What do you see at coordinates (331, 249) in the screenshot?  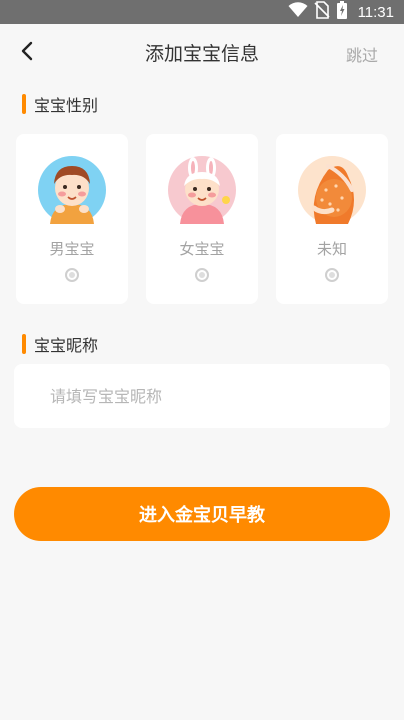 I see `gender-label-unknown: 未知` at bounding box center [331, 249].